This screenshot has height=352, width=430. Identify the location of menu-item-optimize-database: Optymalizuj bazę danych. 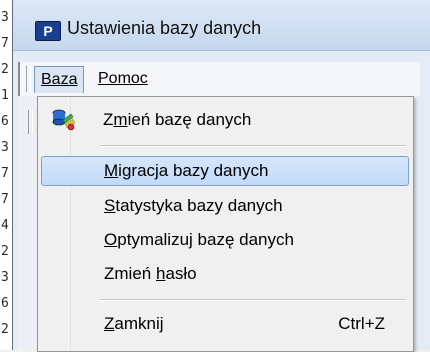
(225, 240).